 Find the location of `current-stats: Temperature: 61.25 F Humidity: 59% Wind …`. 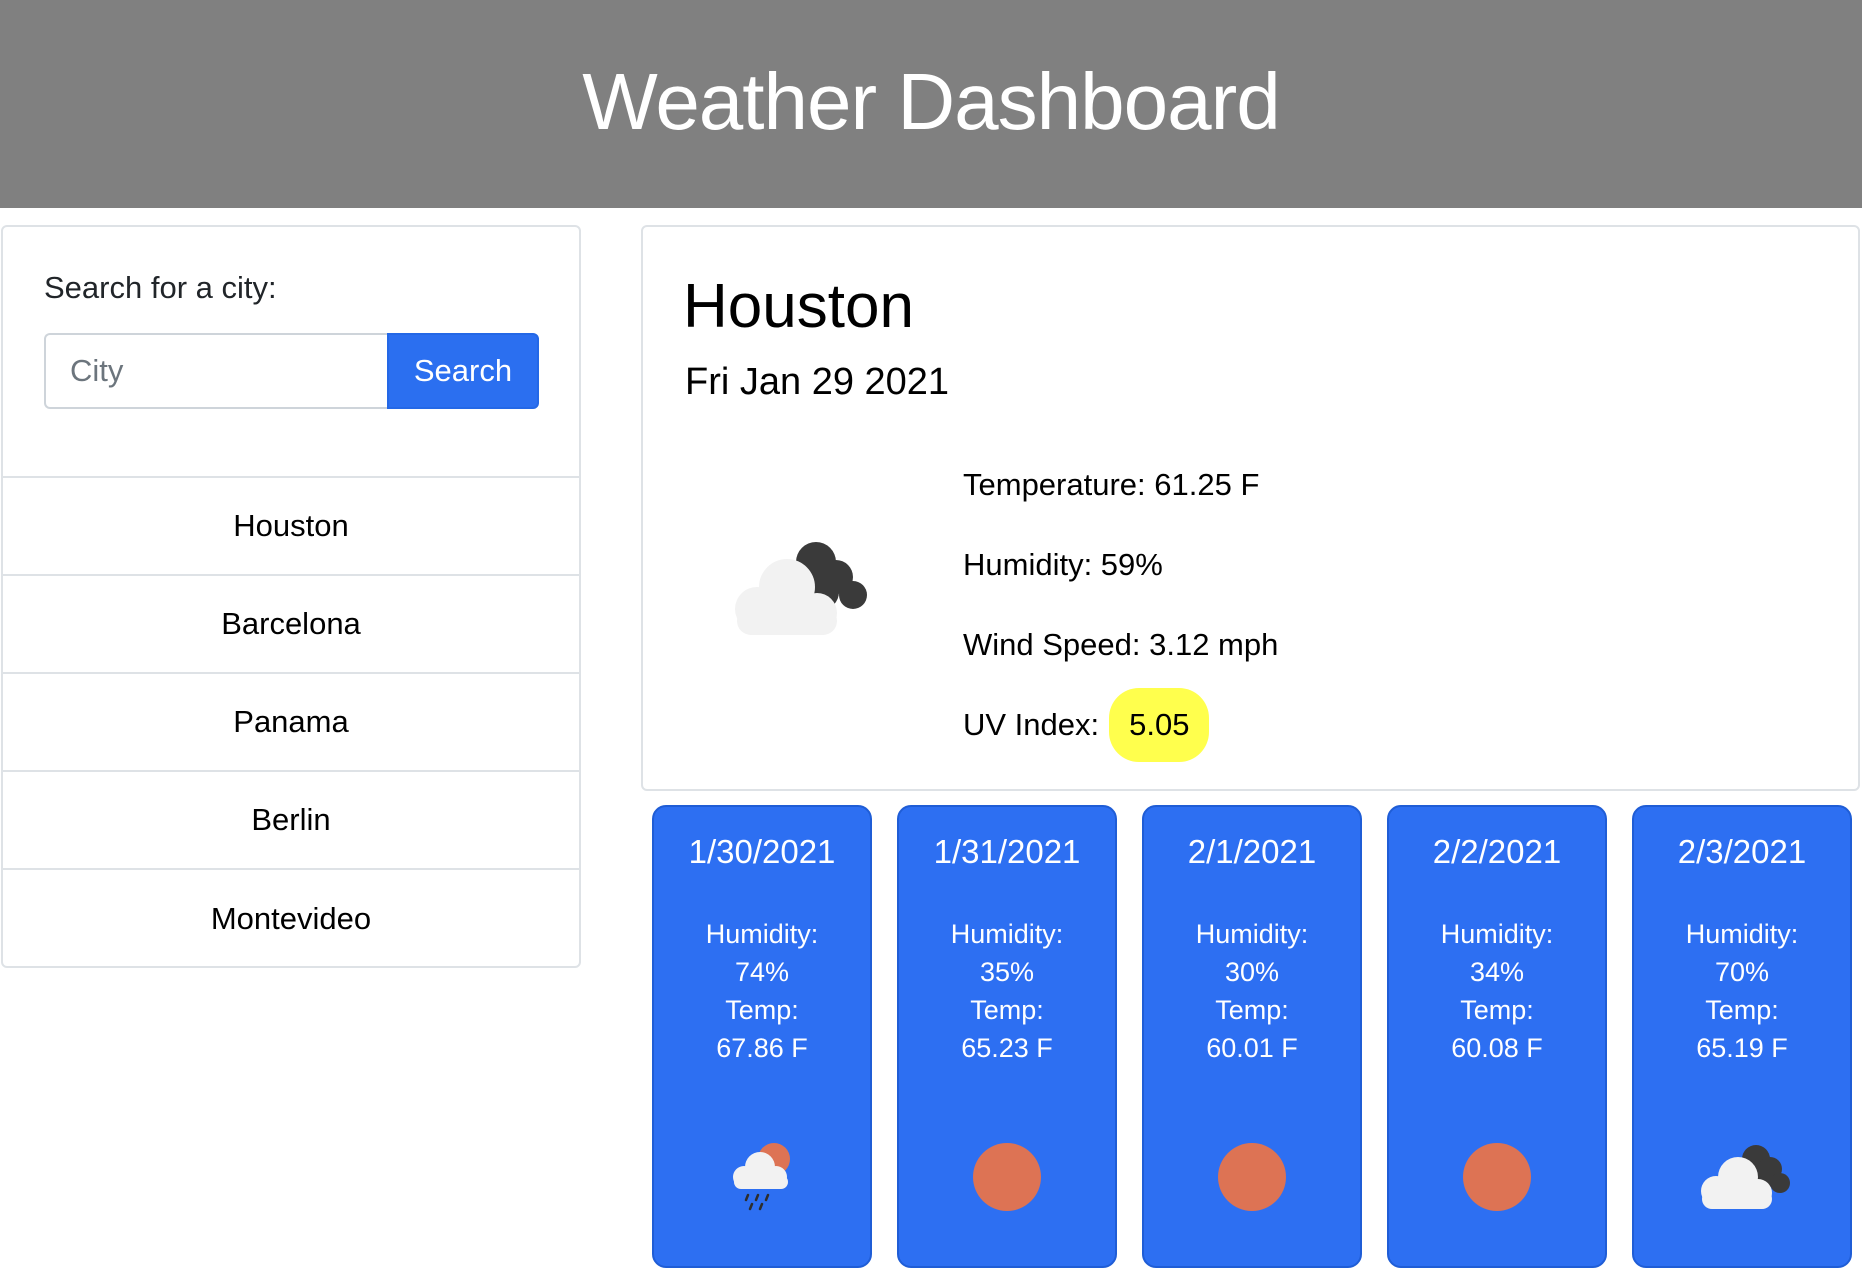

current-stats: Temperature: 61.25 F Humidity: 59% Wind … is located at coordinates (1120, 605).